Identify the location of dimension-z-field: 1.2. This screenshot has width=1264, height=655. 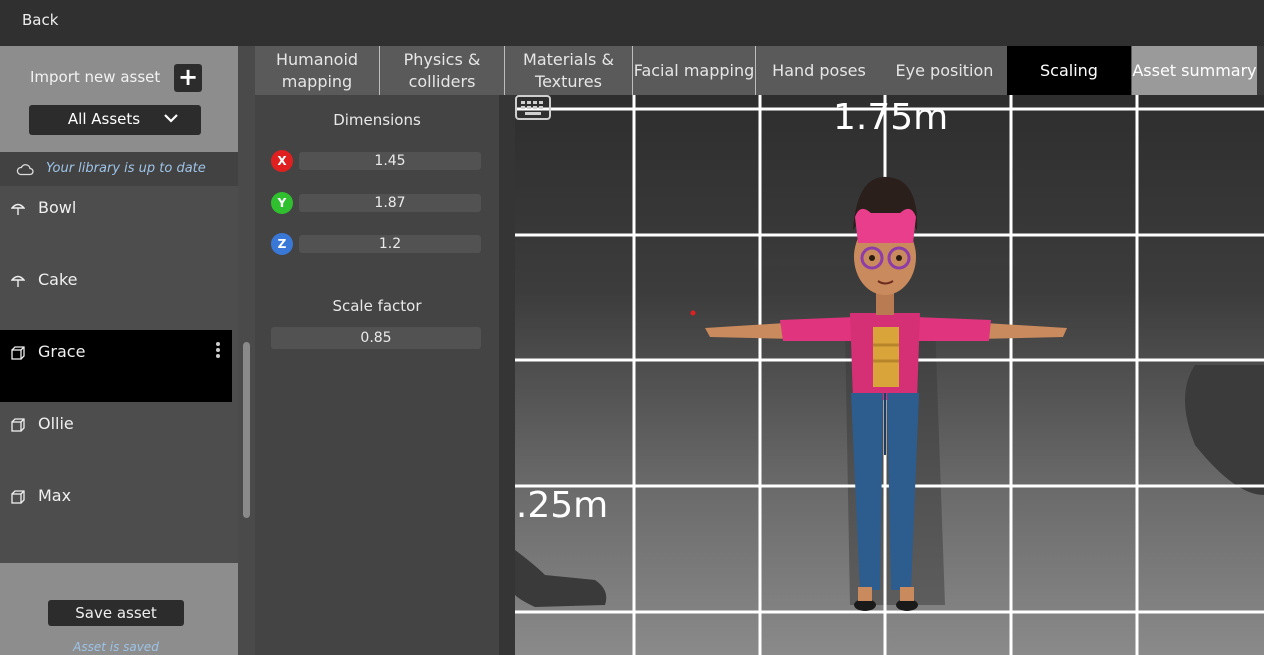
(390, 244).